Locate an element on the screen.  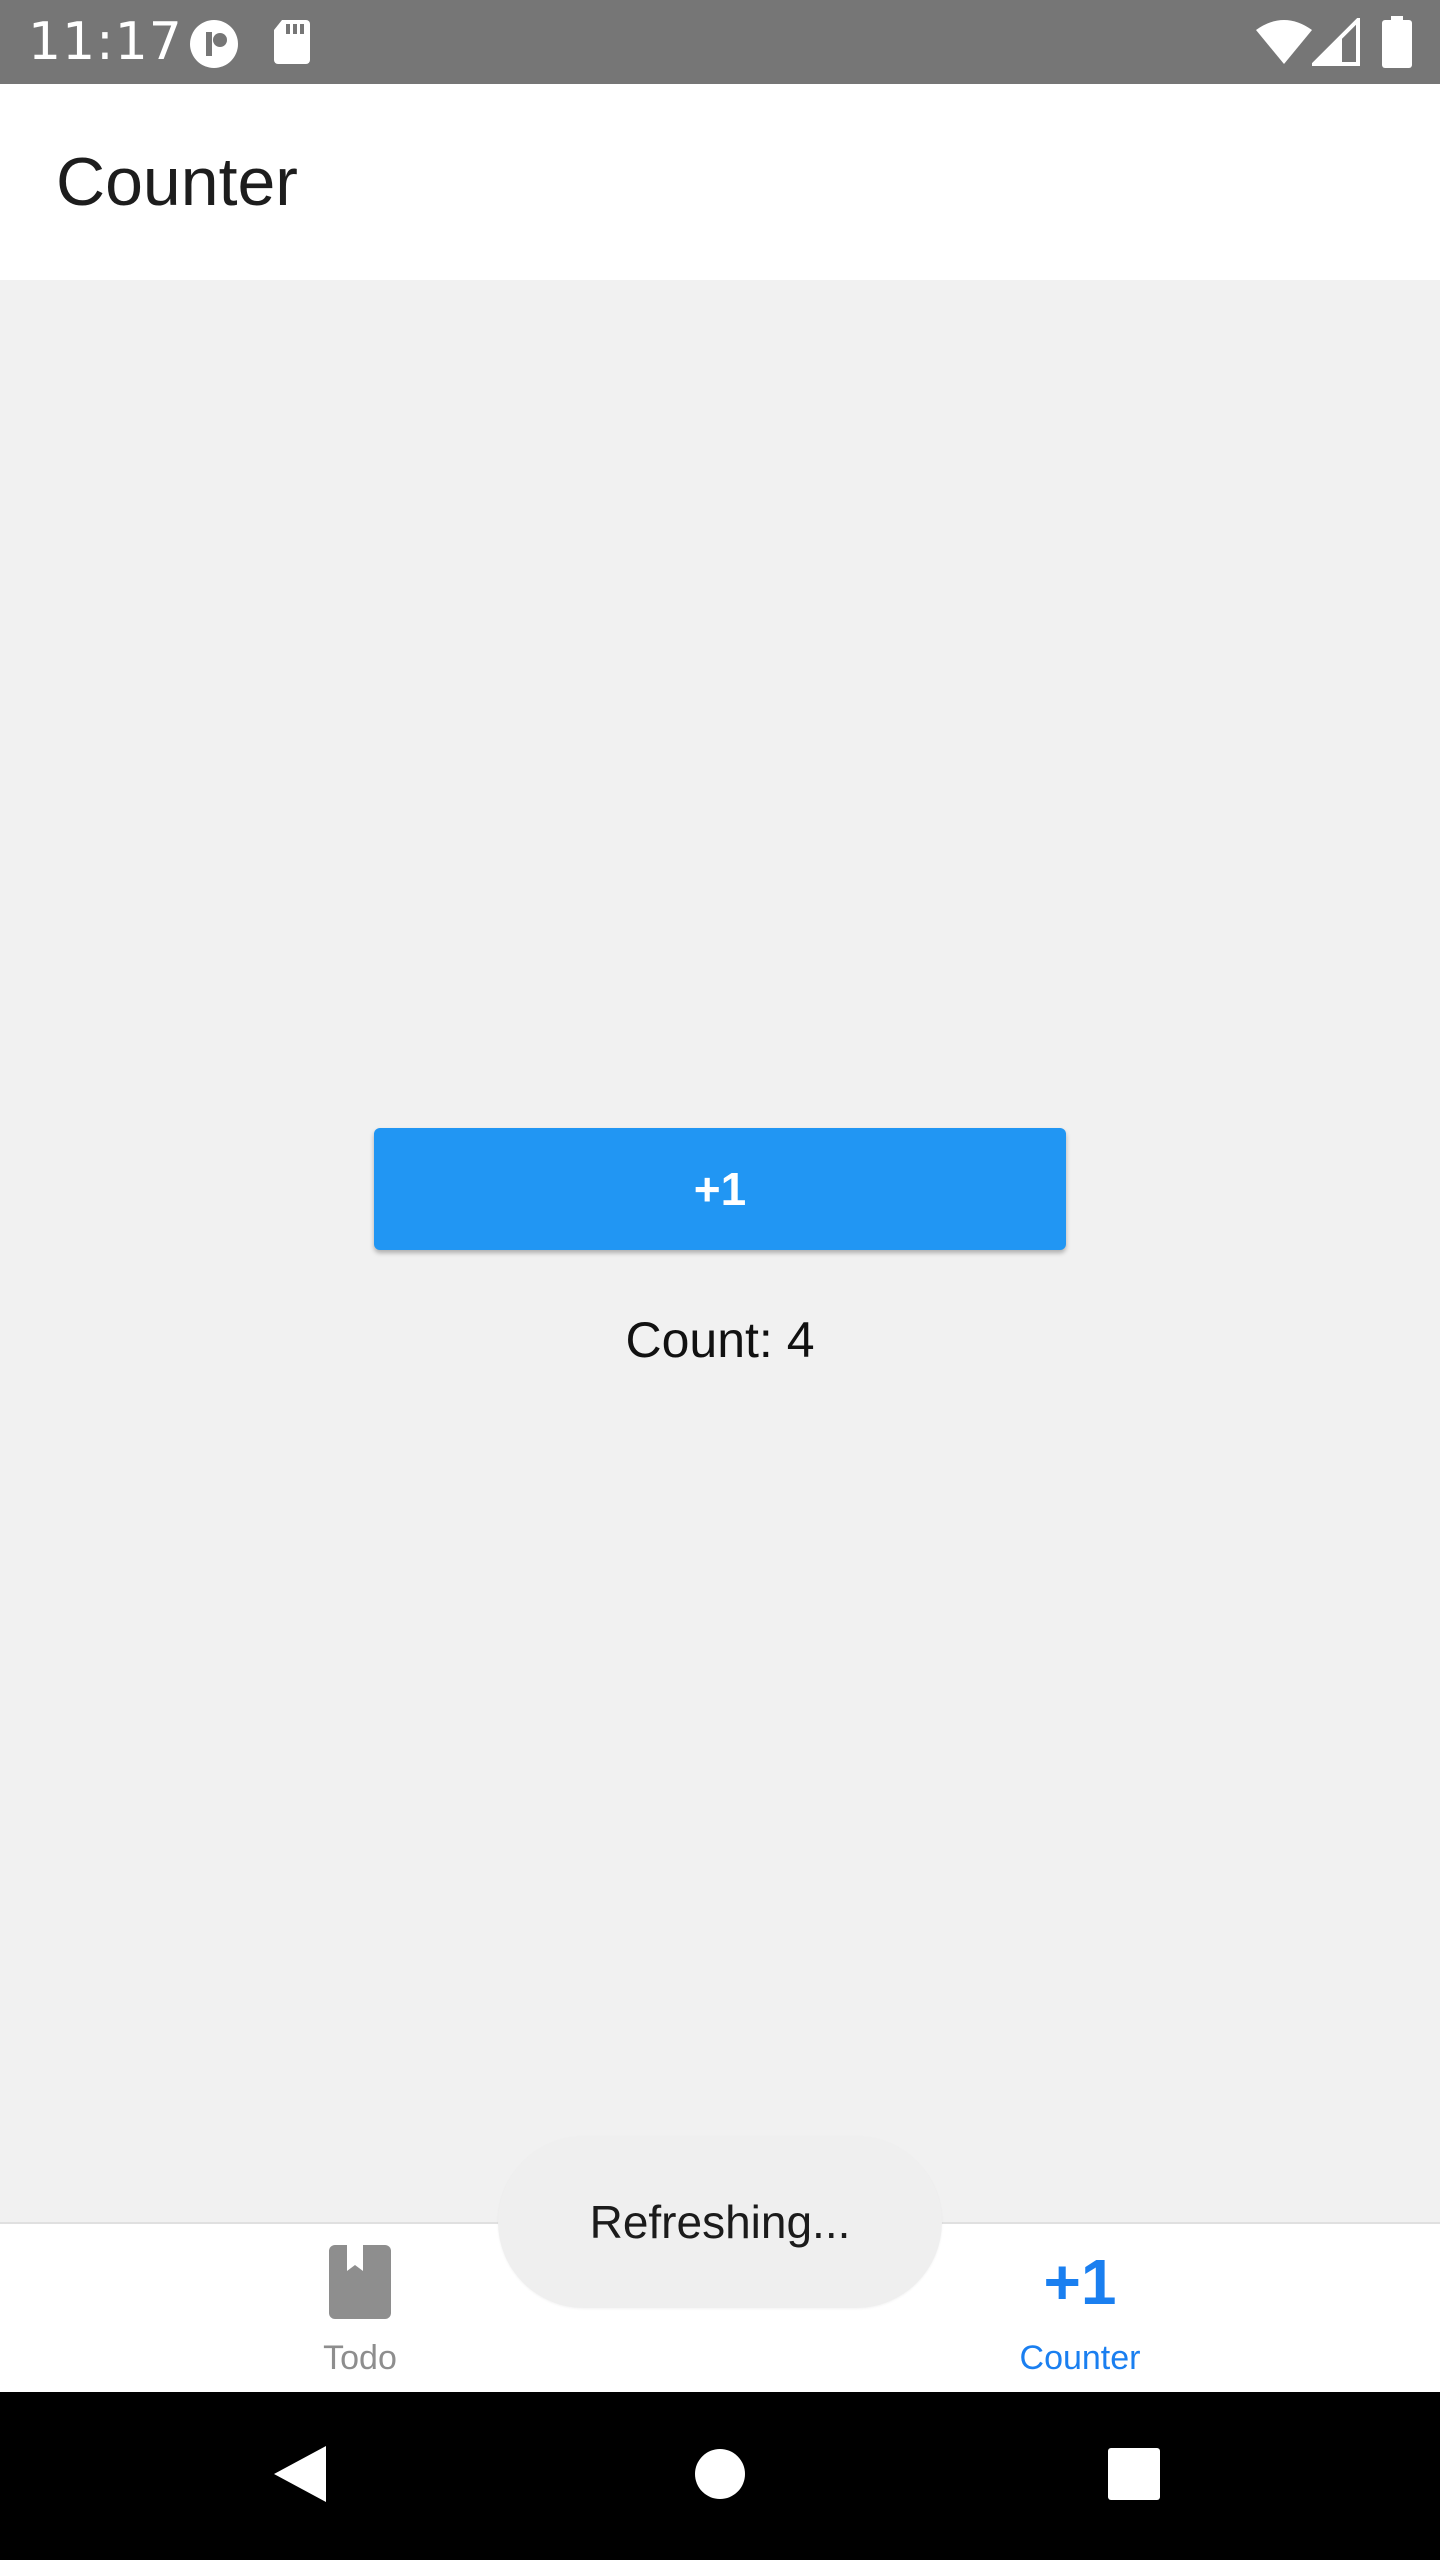
count-label: Count: 4 is located at coordinates (720, 1340).